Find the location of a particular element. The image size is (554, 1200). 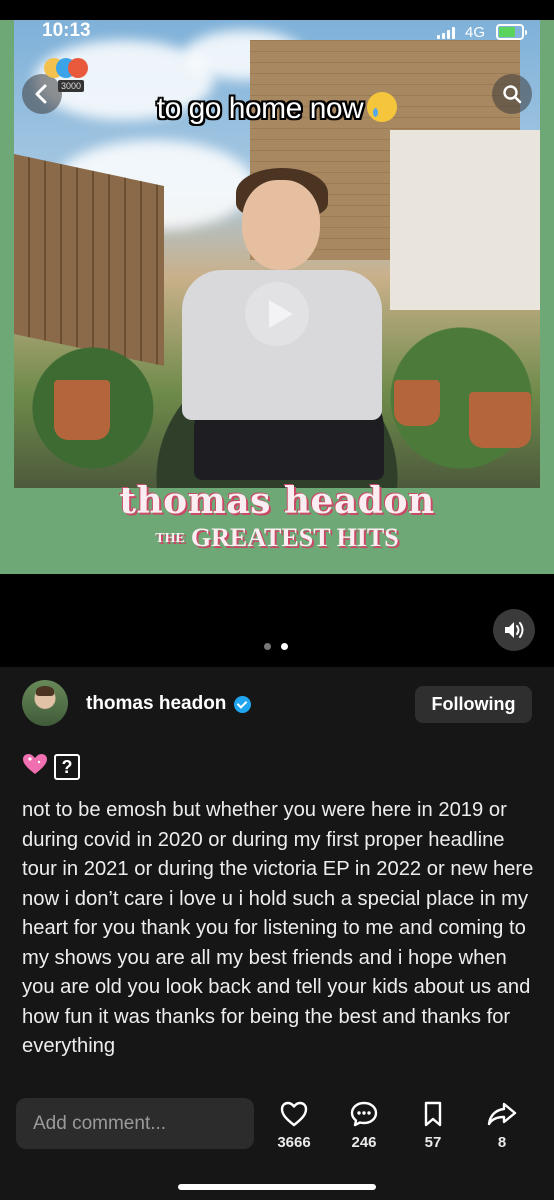

username: thomas headon is located at coordinates (156, 704).